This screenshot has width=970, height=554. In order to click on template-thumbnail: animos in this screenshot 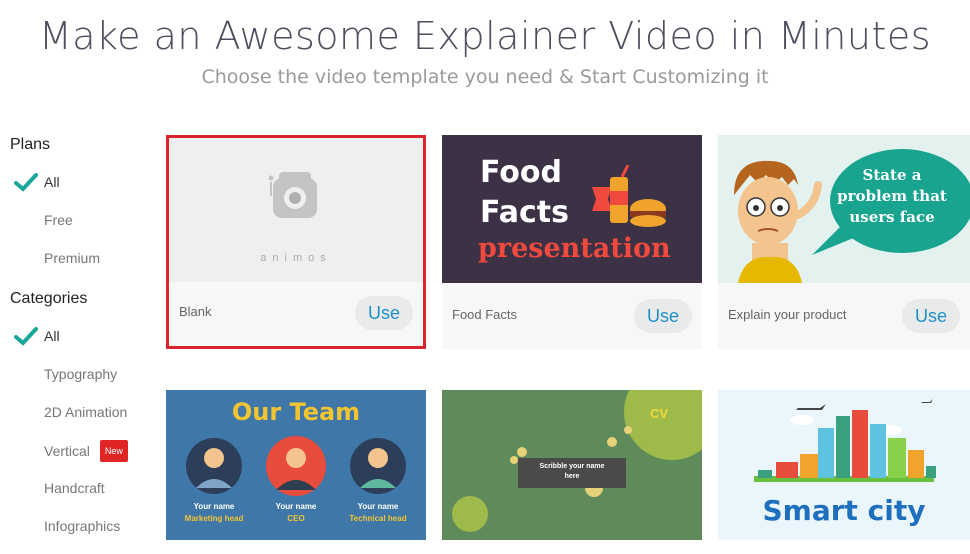, I will do `click(296, 210)`.